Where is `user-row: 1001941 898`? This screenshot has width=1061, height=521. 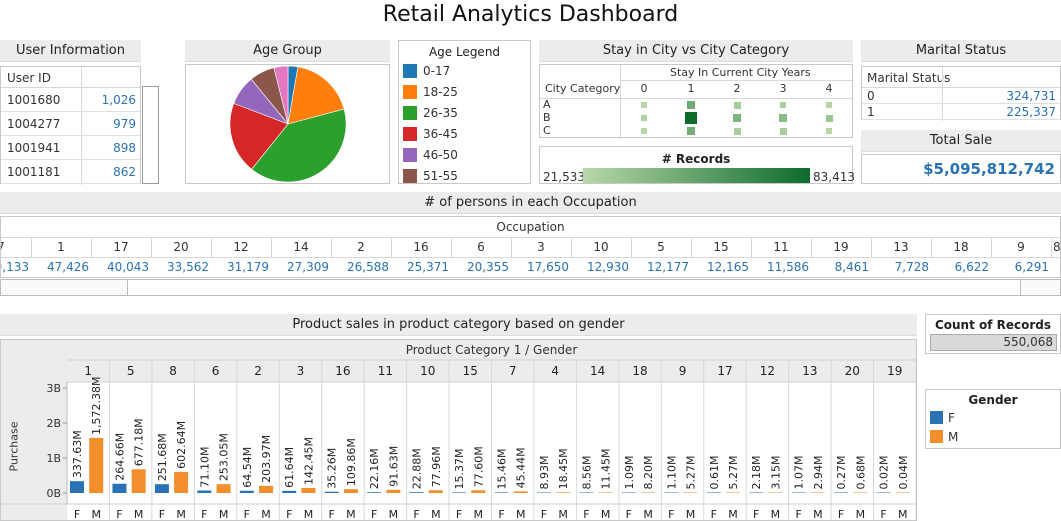 user-row: 1001941 898 is located at coordinates (70, 148).